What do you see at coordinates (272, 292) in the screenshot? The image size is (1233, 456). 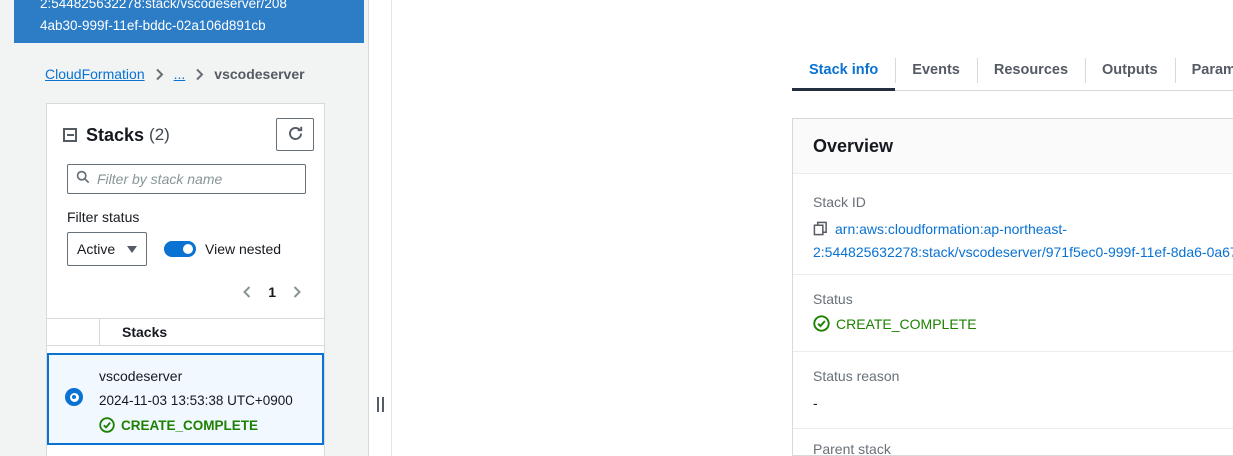 I see `current-page-number: 1` at bounding box center [272, 292].